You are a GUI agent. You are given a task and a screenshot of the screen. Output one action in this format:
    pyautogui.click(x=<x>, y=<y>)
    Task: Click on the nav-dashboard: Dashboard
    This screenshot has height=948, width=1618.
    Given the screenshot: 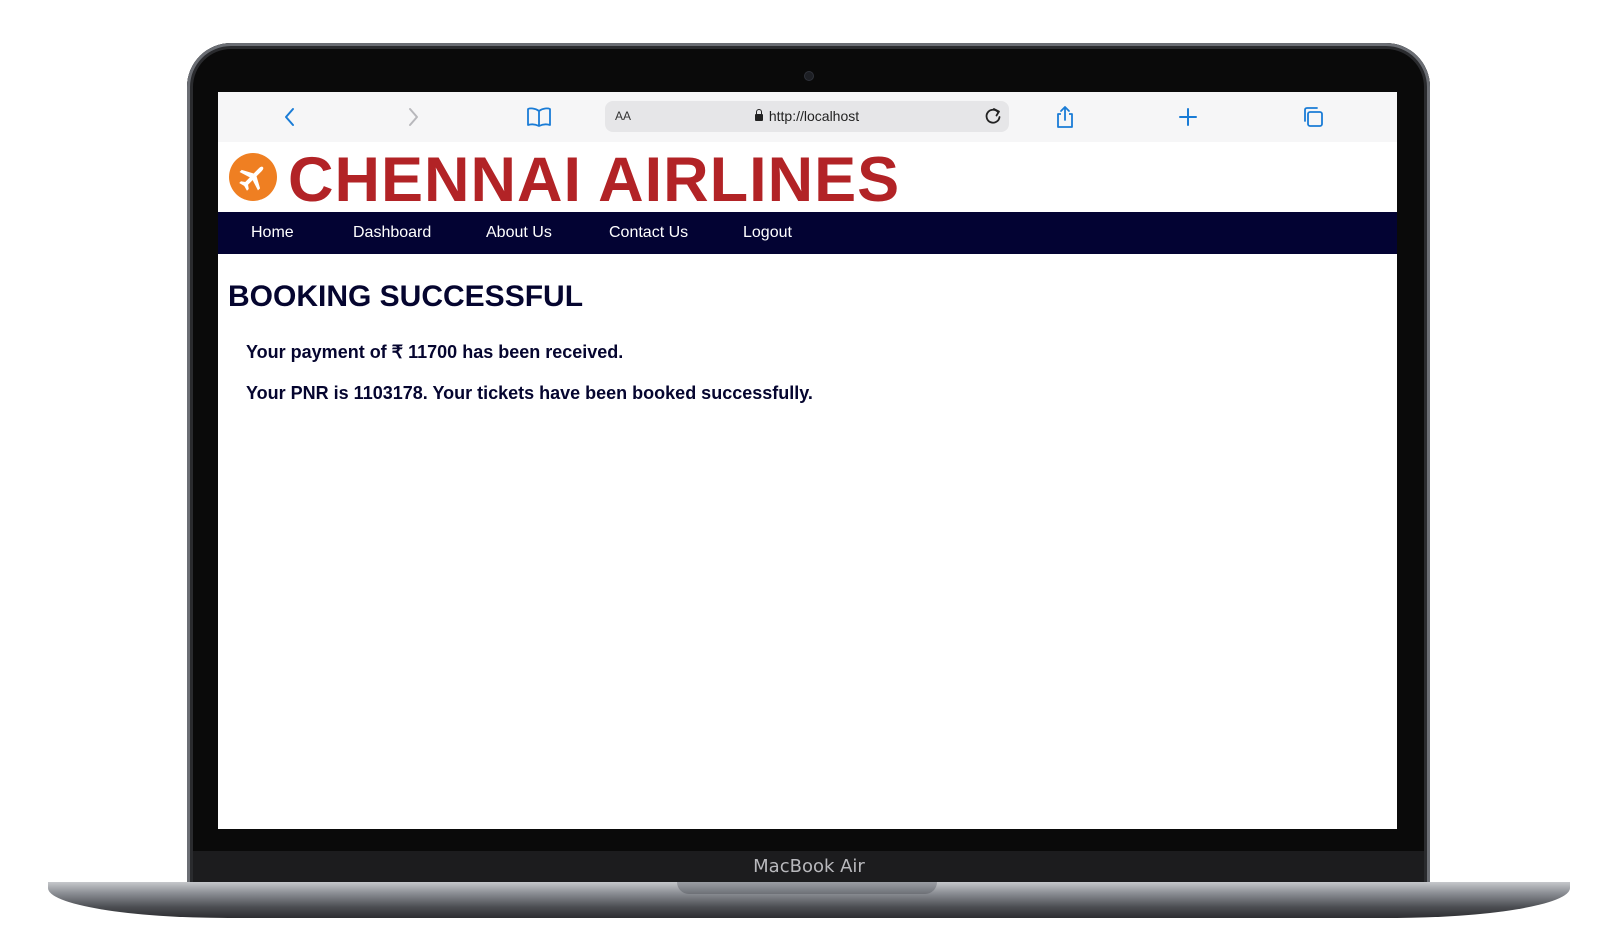 What is the action you would take?
    pyautogui.click(x=392, y=233)
    